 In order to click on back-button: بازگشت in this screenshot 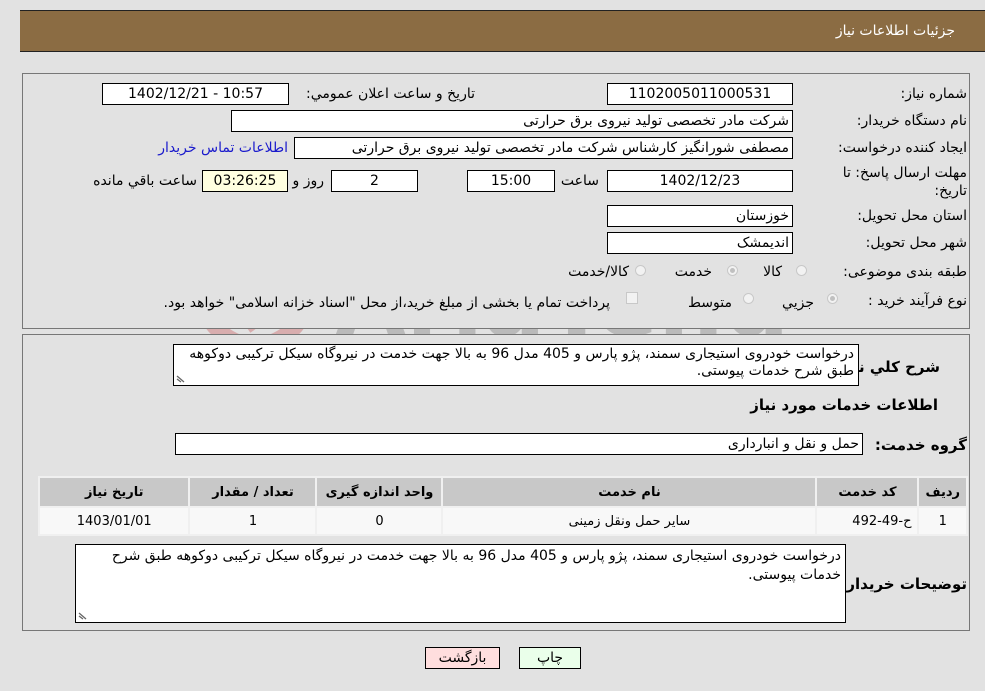, I will do `click(462, 658)`.